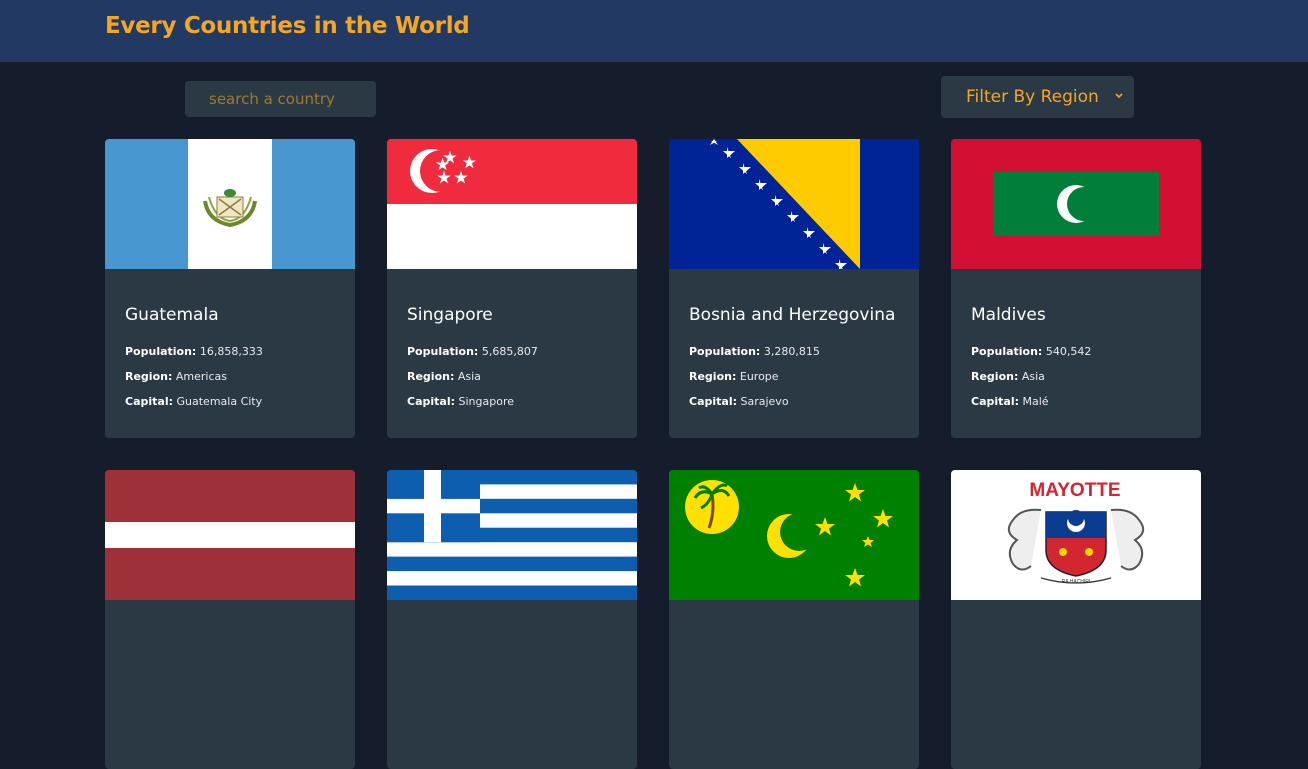 The image size is (1308, 769). What do you see at coordinates (759, 376) in the screenshot?
I see `region-value: Europe` at bounding box center [759, 376].